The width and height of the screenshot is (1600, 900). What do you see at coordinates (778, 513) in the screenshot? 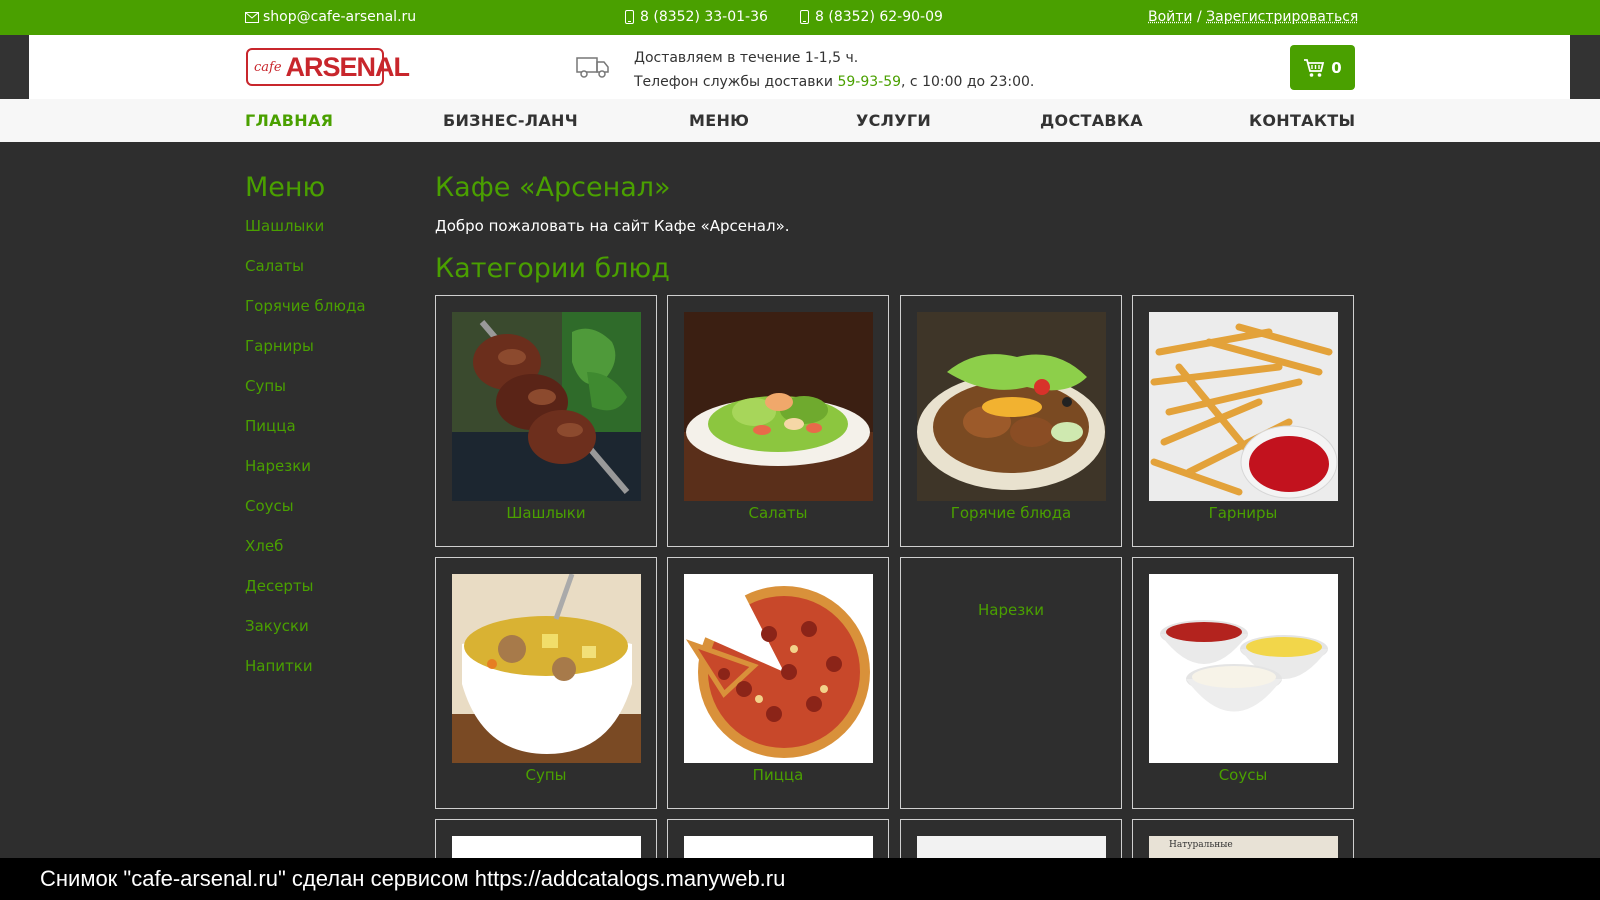
I see `category-label: Салаты` at bounding box center [778, 513].